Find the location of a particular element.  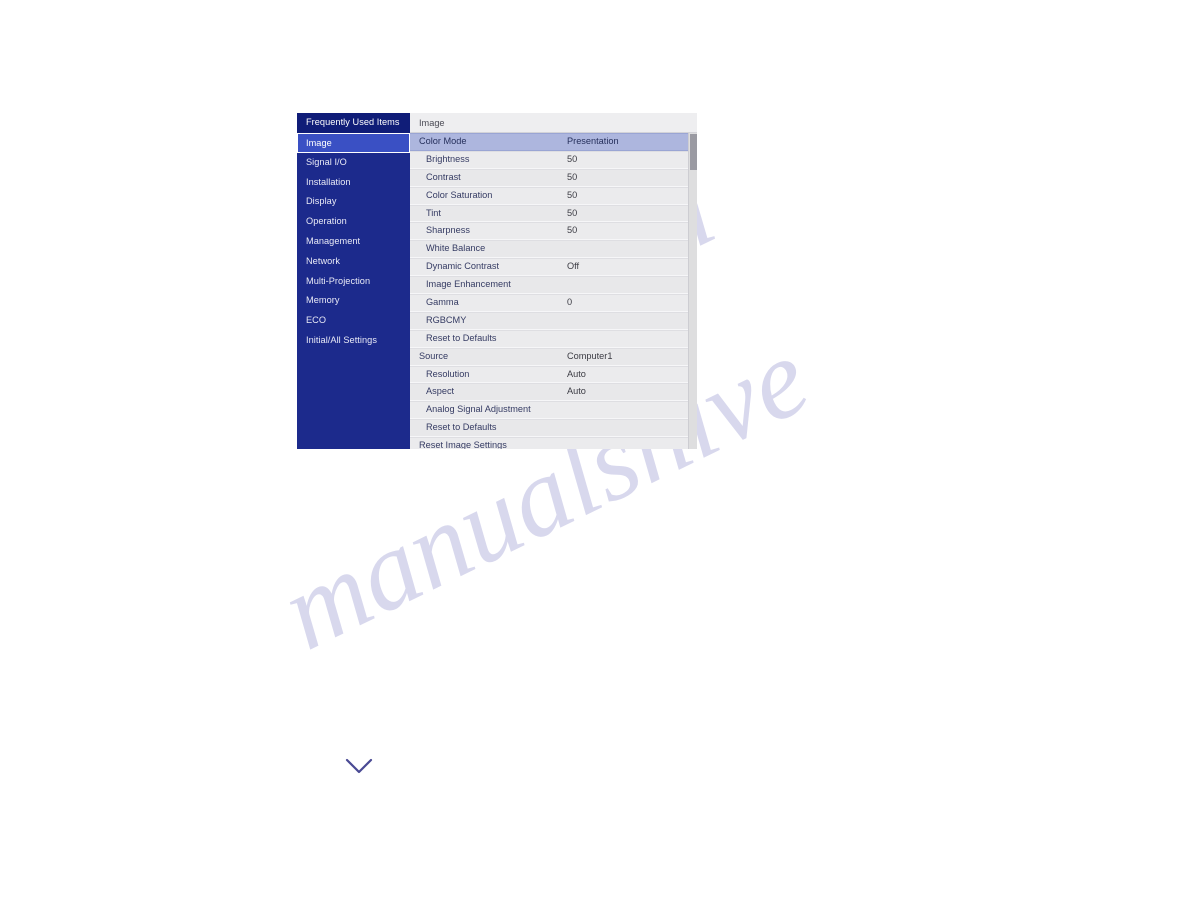

setting-row: Aspect Auto is located at coordinates (549, 392).